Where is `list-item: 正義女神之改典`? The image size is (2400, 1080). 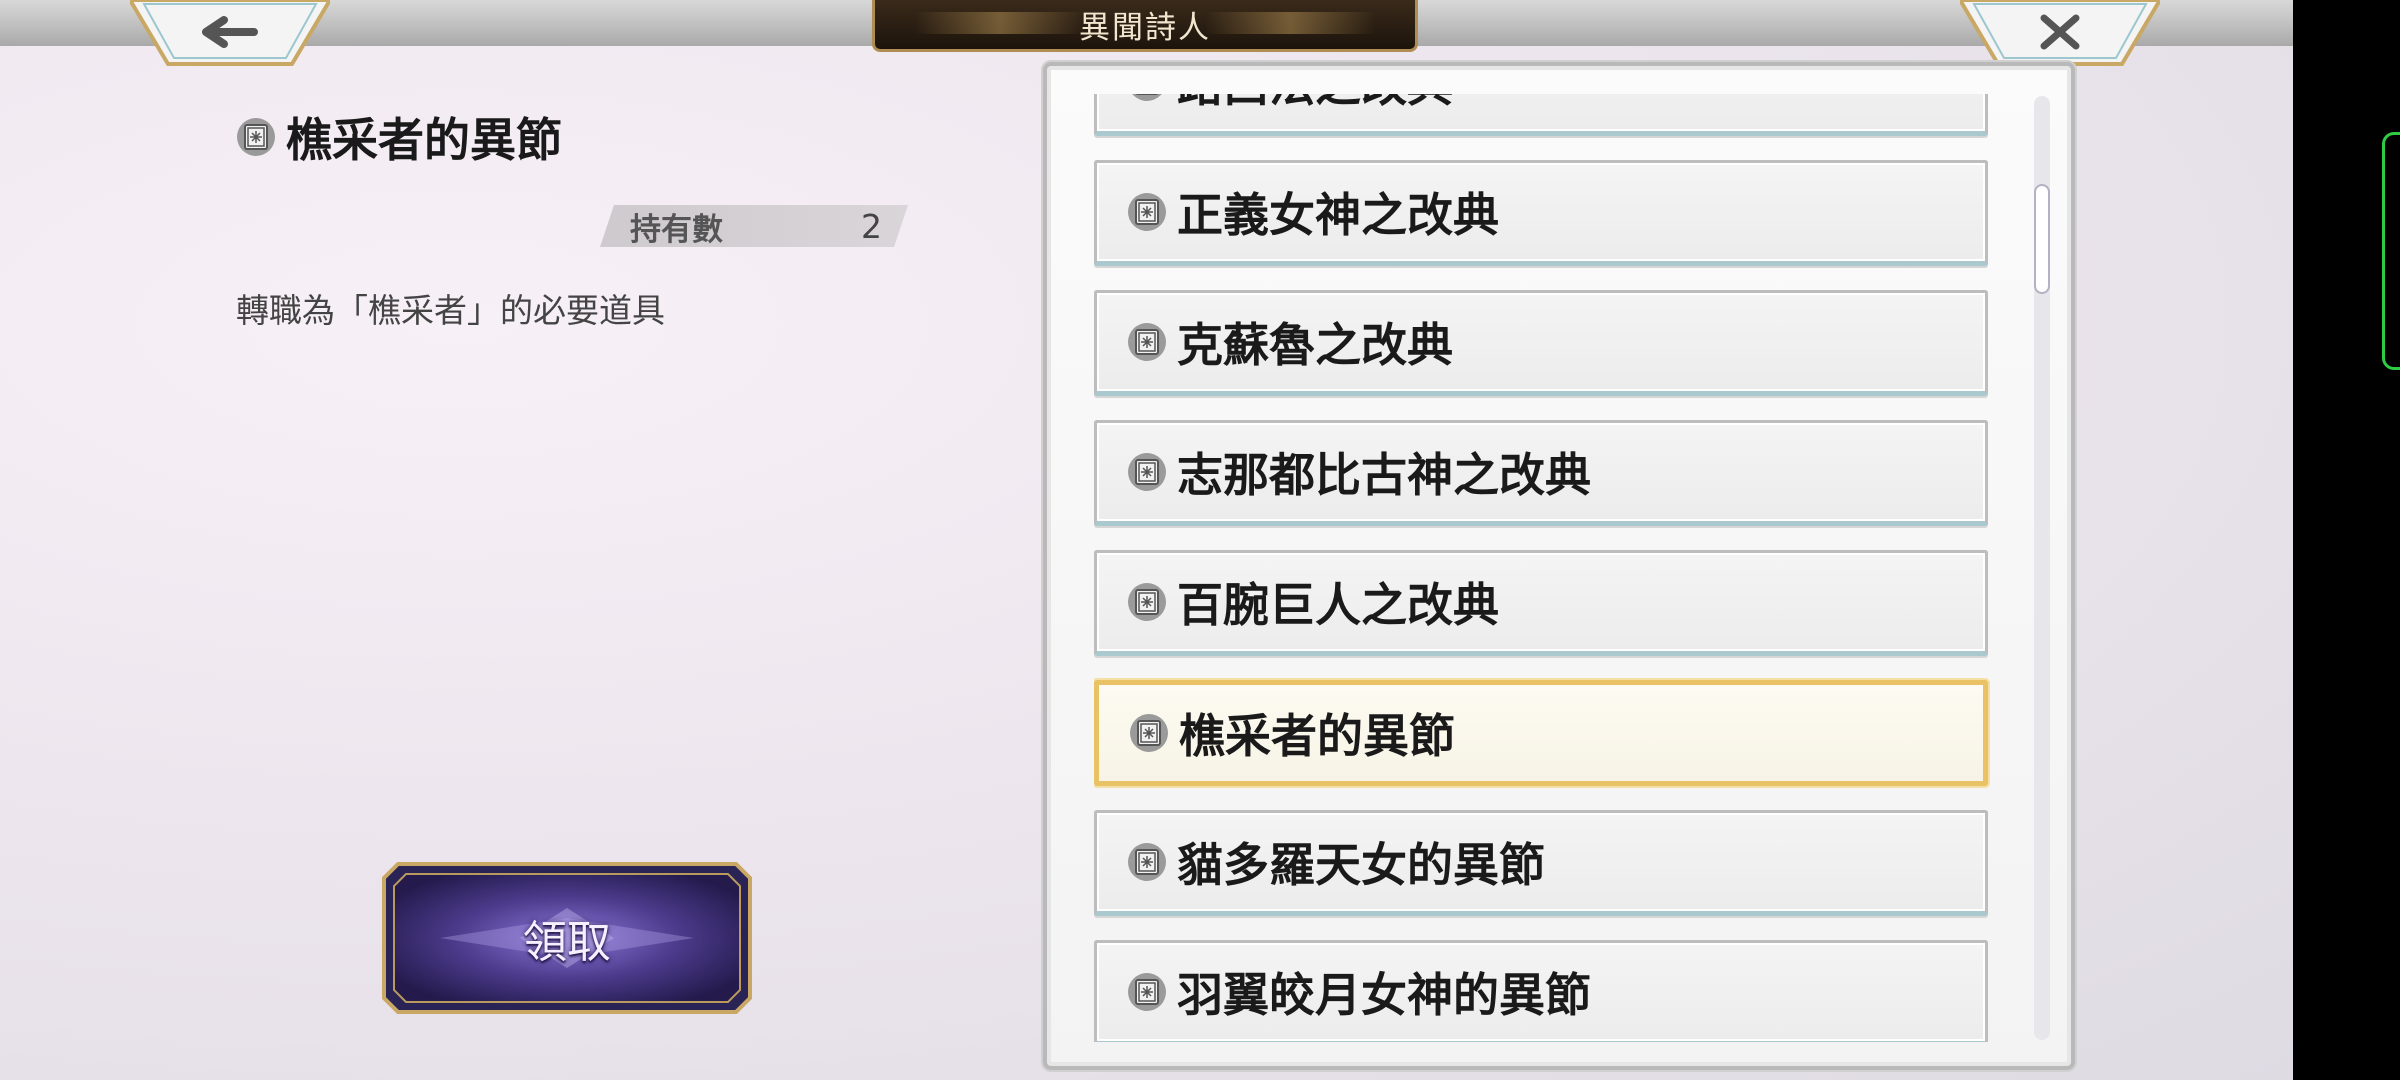
list-item: 正義女神之改典 is located at coordinates (1541, 213).